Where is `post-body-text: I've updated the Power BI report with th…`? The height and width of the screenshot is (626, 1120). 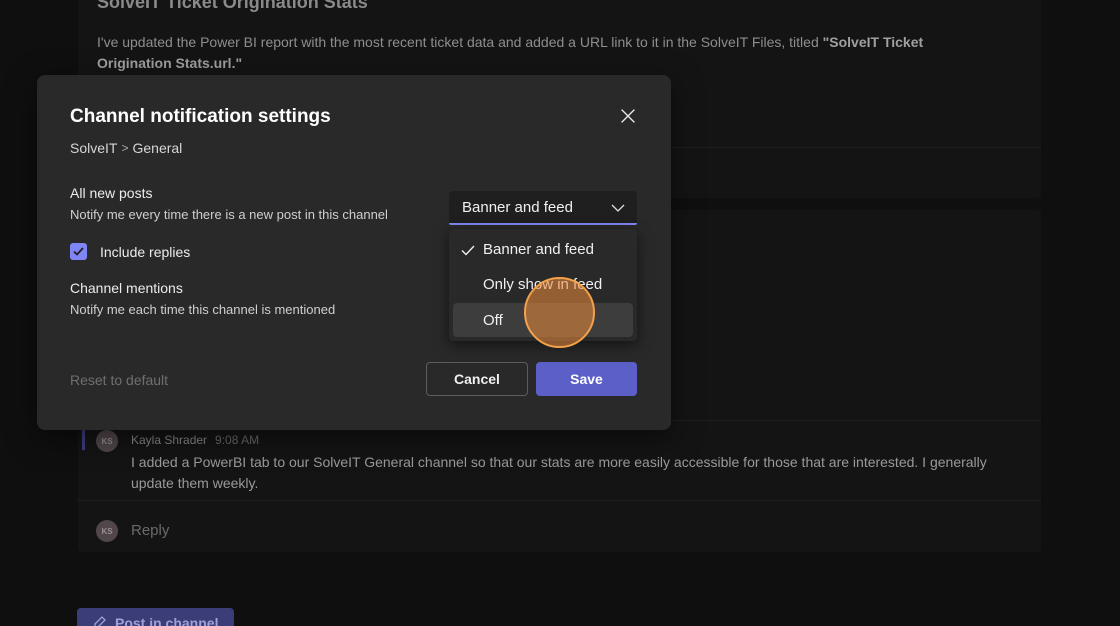
post-body-text: I've updated the Power BI report with th… is located at coordinates (460, 42).